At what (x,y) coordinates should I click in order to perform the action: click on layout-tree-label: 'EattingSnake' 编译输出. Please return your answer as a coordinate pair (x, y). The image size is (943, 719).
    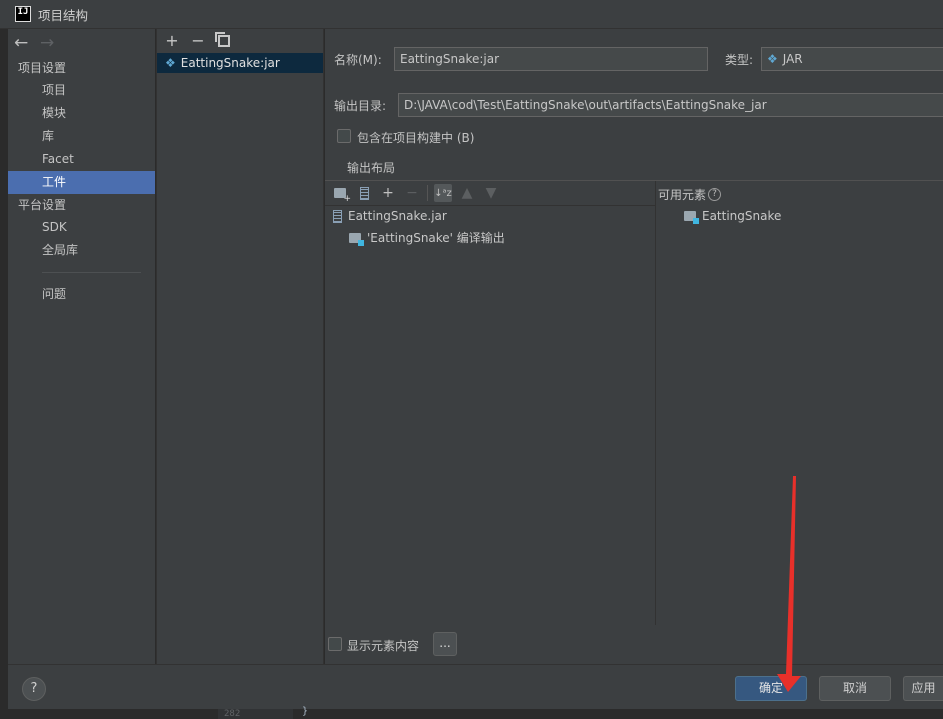
    Looking at the image, I should click on (436, 238).